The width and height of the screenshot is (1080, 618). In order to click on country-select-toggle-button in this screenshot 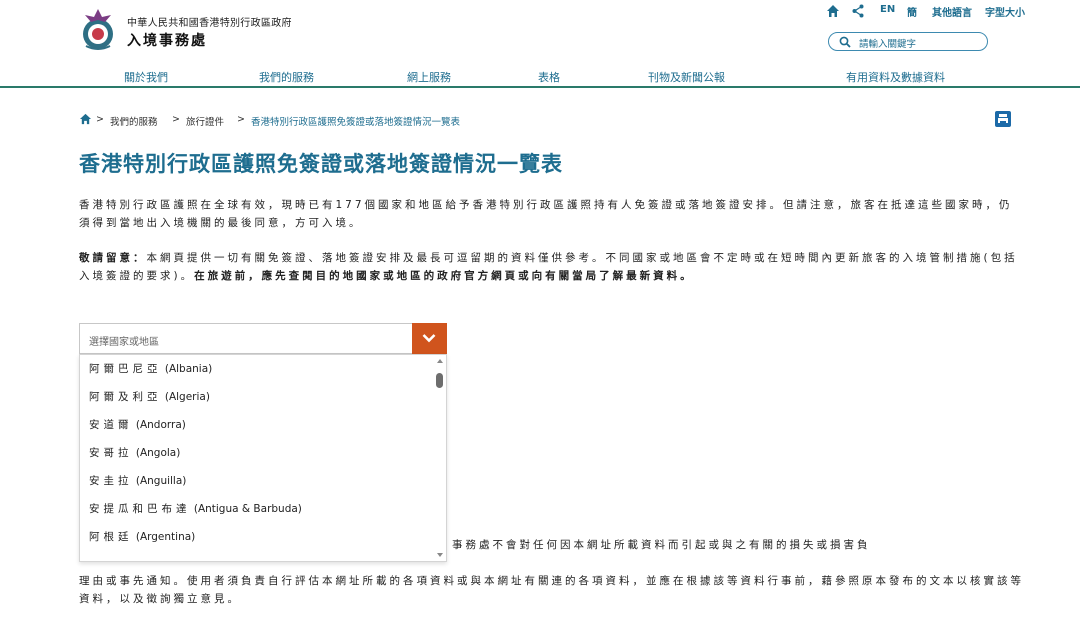, I will do `click(429, 338)`.